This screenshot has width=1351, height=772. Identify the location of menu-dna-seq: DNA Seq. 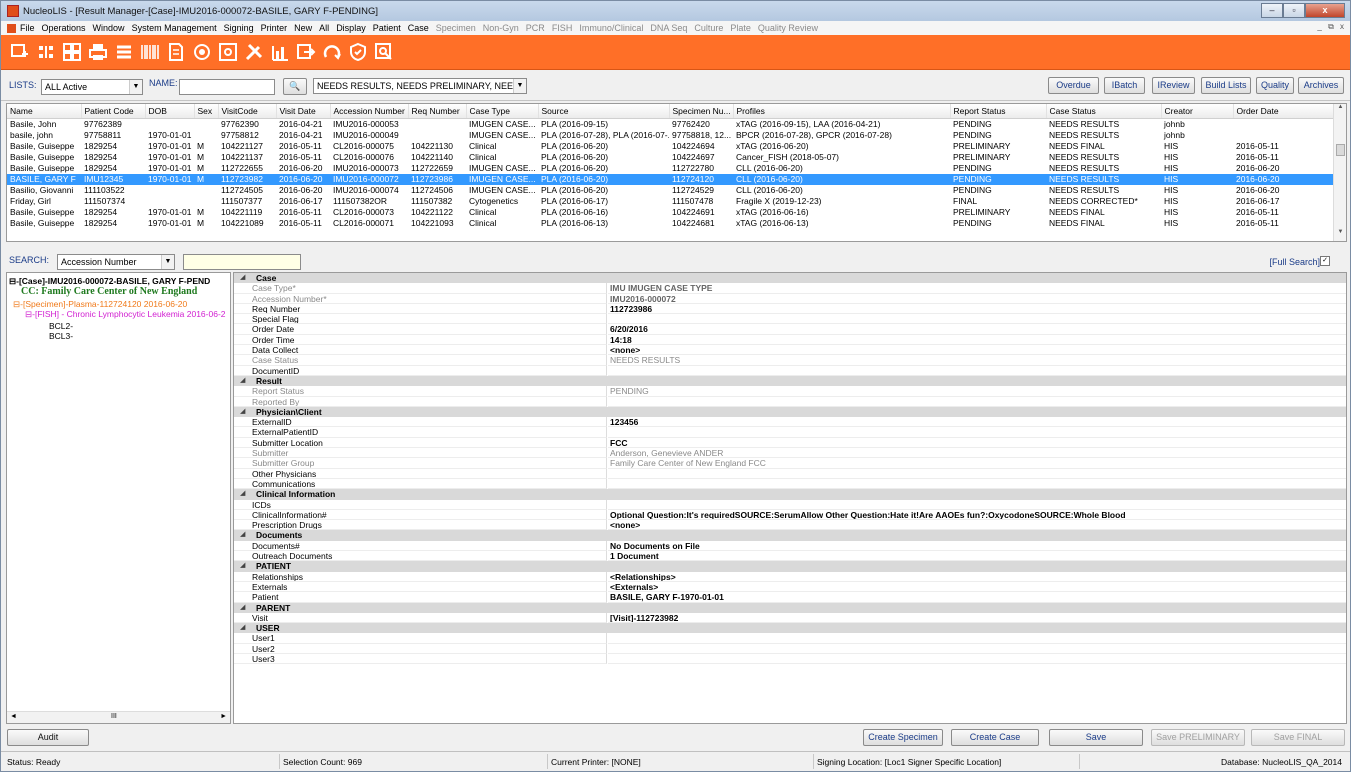
(668, 28).